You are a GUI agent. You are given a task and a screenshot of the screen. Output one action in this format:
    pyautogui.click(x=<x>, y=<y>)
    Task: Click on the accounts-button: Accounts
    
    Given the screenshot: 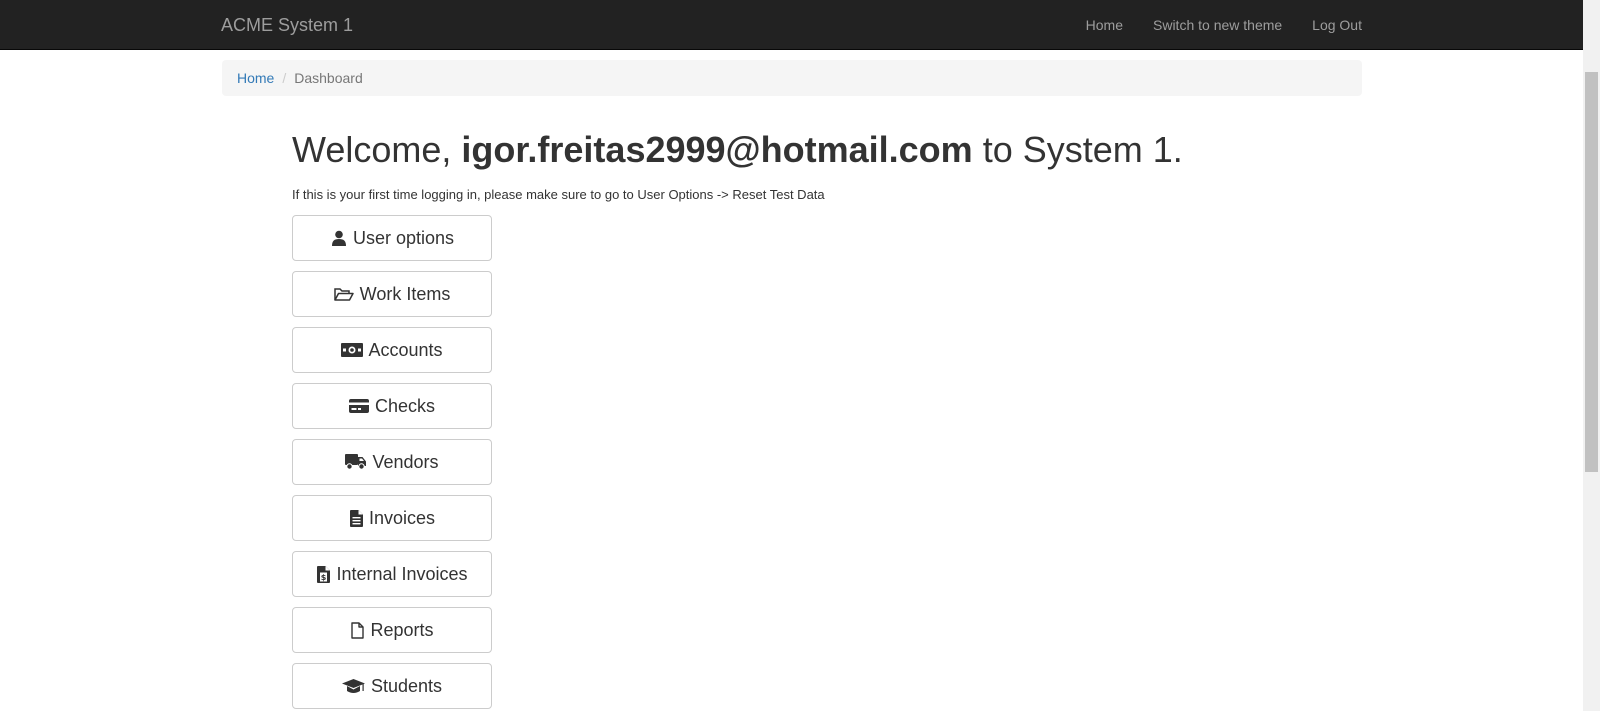 What is the action you would take?
    pyautogui.click(x=392, y=350)
    